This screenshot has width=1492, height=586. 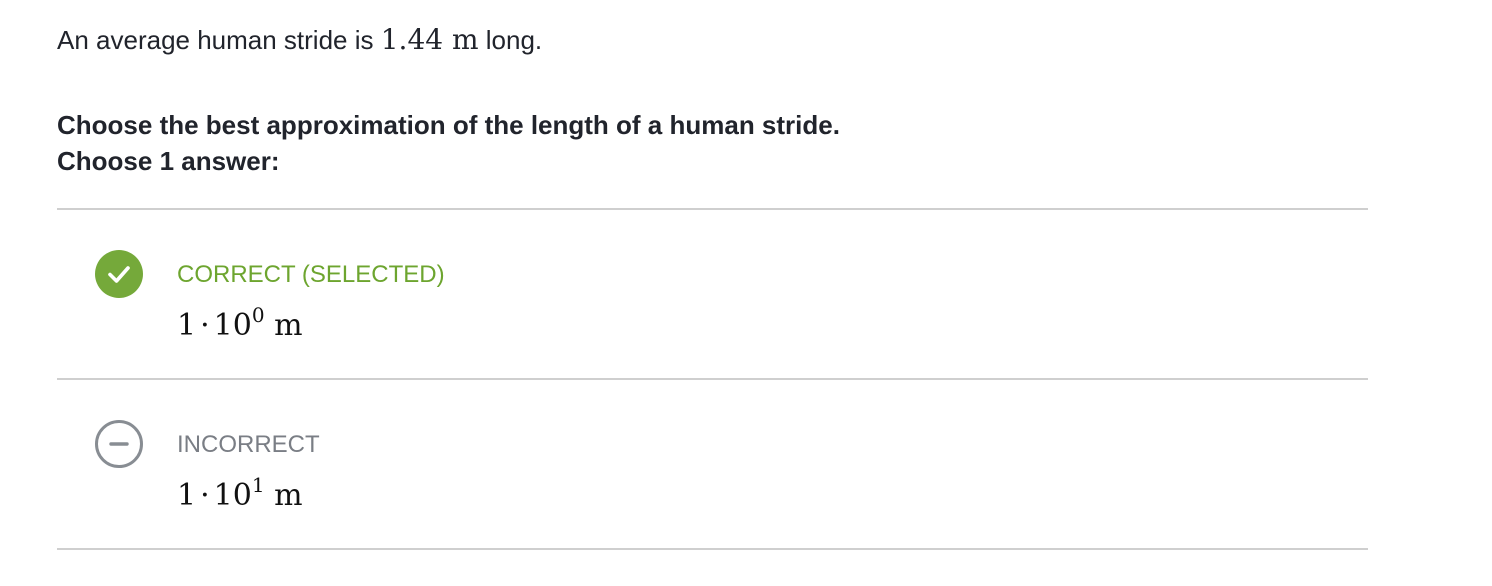 I want to click on choice-answer: 1 · 100 m, so click(x=240, y=324).